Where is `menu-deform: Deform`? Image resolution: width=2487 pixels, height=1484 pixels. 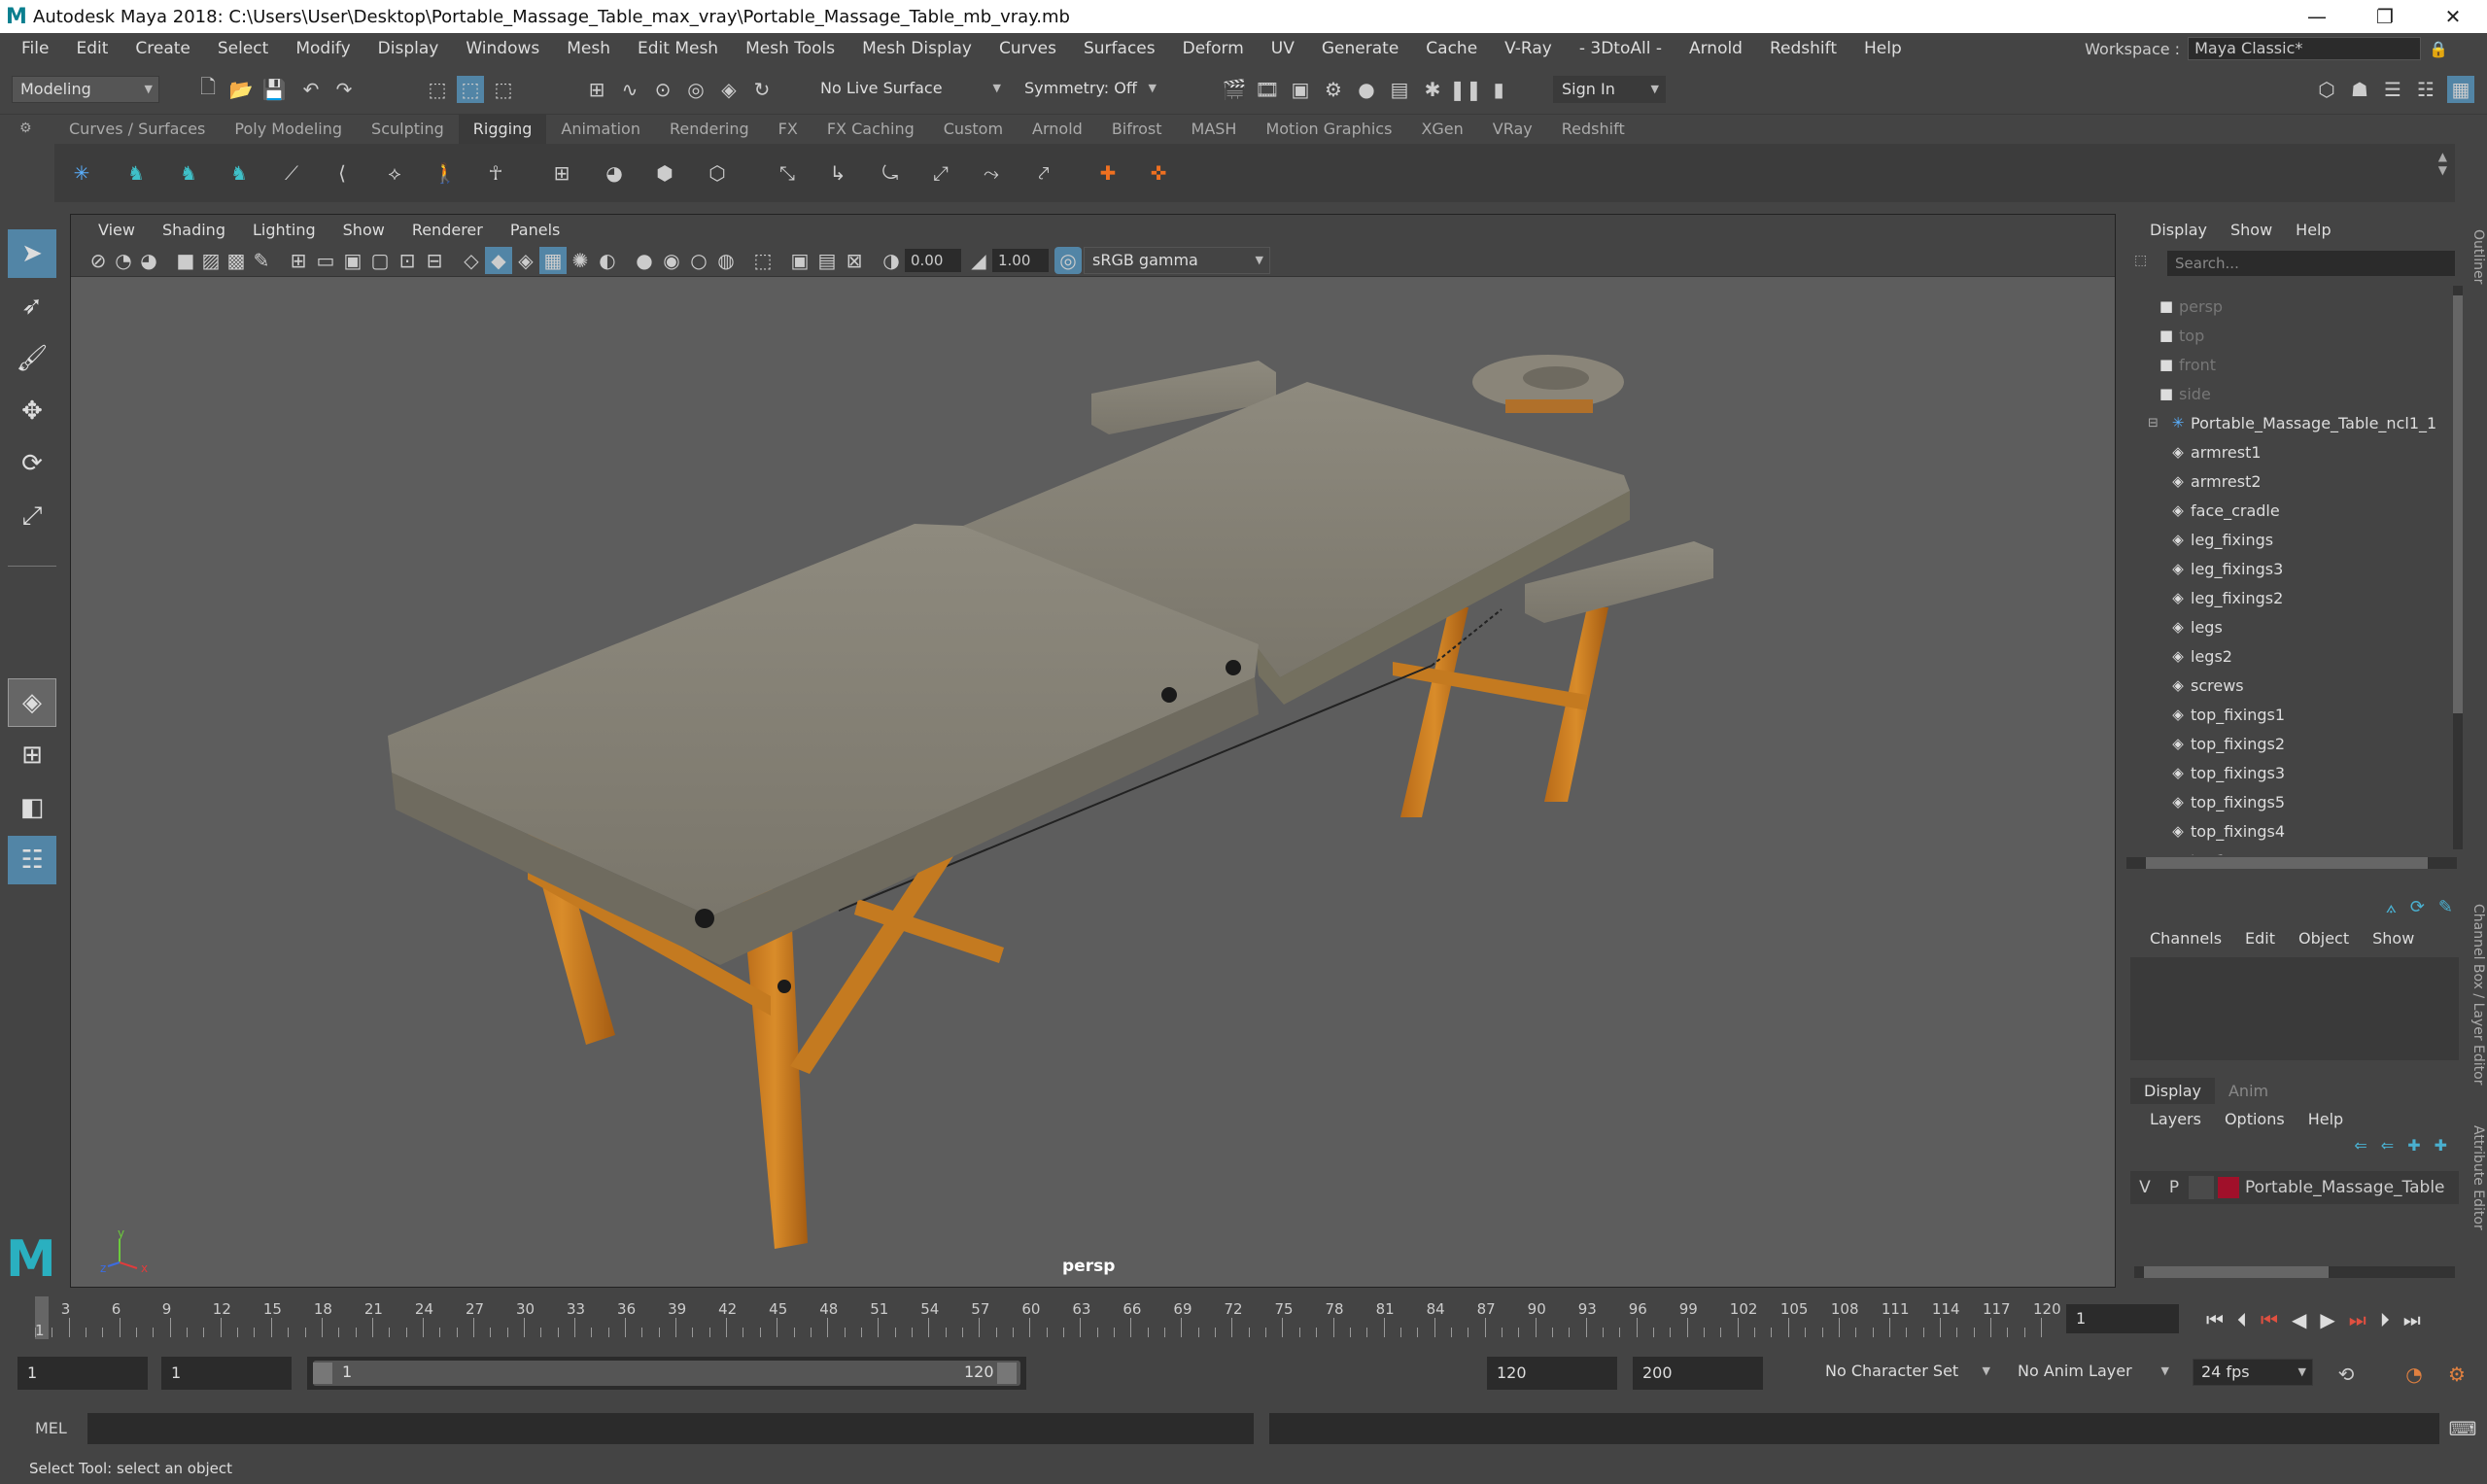
menu-deform: Deform is located at coordinates (1214, 48).